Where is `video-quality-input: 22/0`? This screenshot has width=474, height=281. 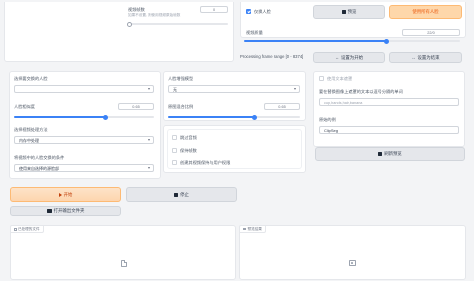
video-quality-input: 22/0 is located at coordinates (431, 32).